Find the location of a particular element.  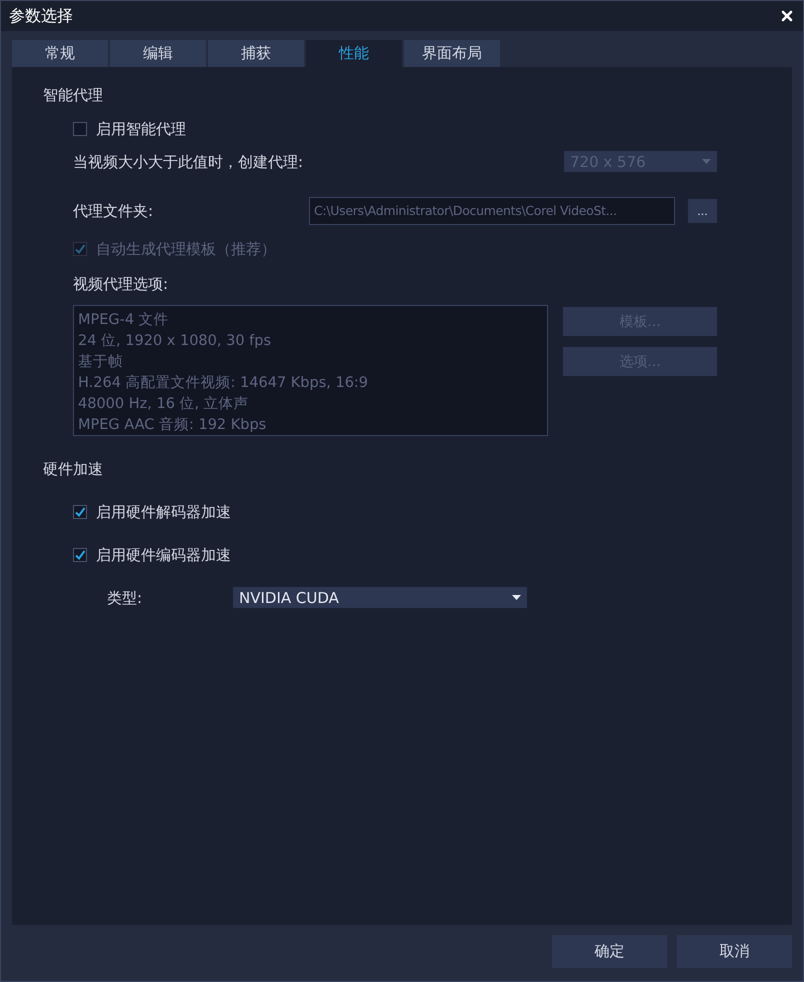

checkbox-label: 启用智能代理 is located at coordinates (141, 129).